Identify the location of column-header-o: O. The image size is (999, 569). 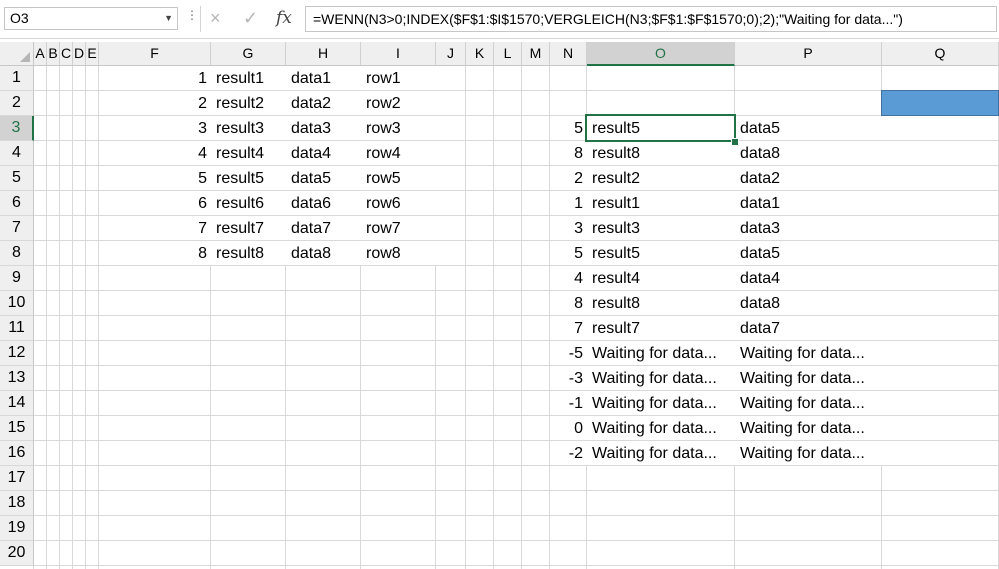
(661, 54).